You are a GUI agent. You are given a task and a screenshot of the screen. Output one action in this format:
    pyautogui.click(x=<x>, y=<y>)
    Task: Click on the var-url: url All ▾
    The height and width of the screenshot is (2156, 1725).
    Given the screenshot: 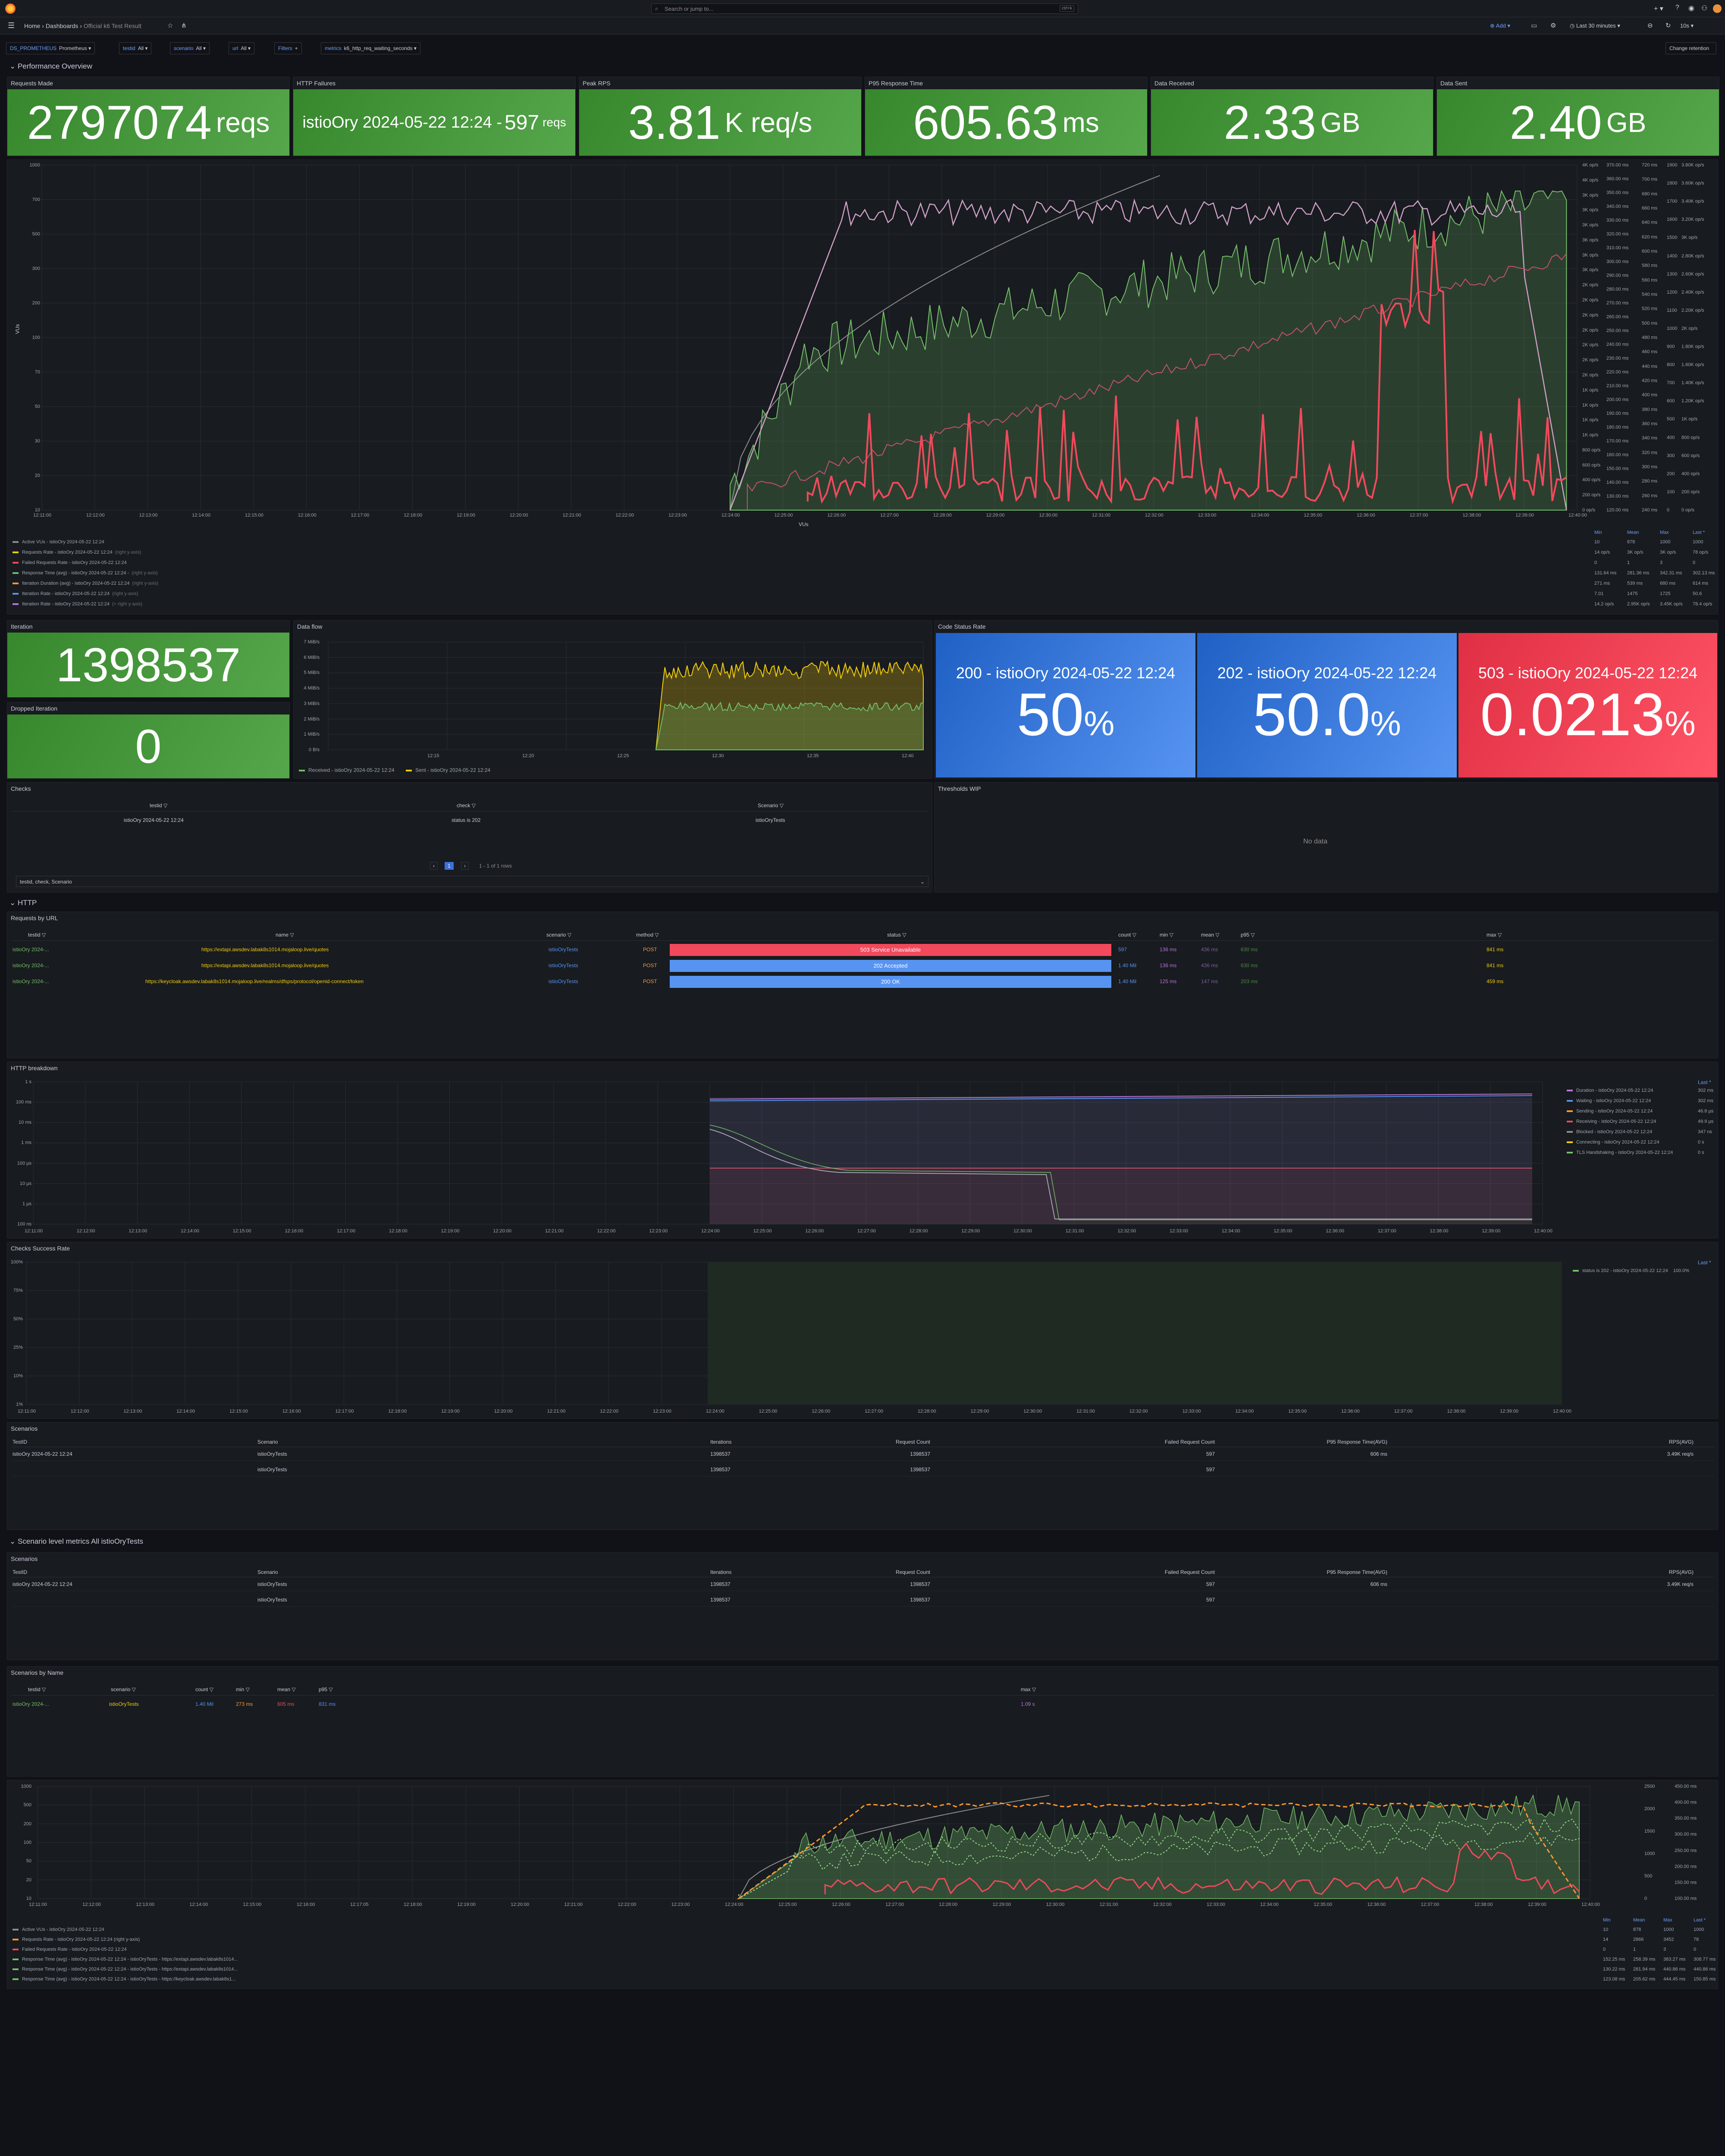 What is the action you would take?
    pyautogui.click(x=242, y=48)
    